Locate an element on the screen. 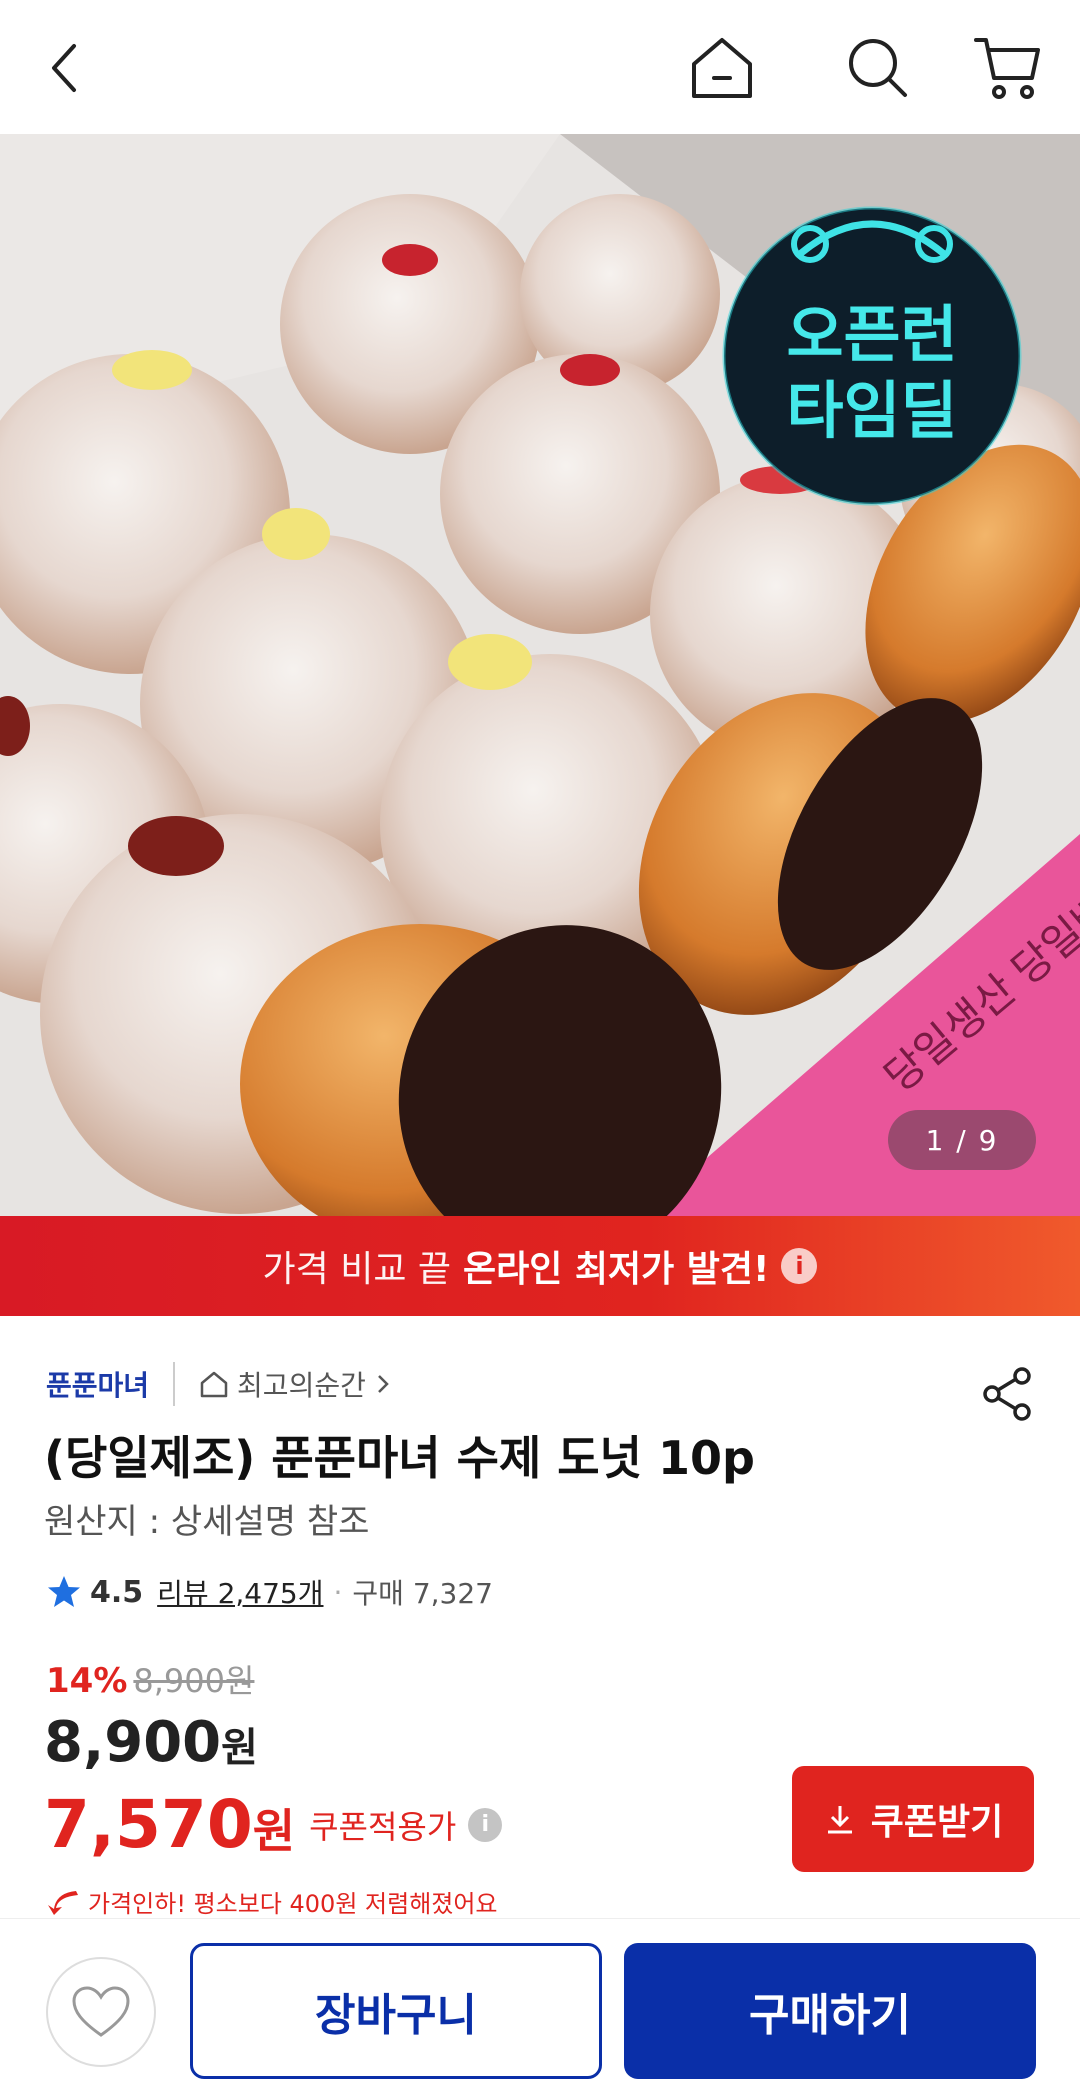  badge-line-2: 타임딜 is located at coordinates (871, 410).